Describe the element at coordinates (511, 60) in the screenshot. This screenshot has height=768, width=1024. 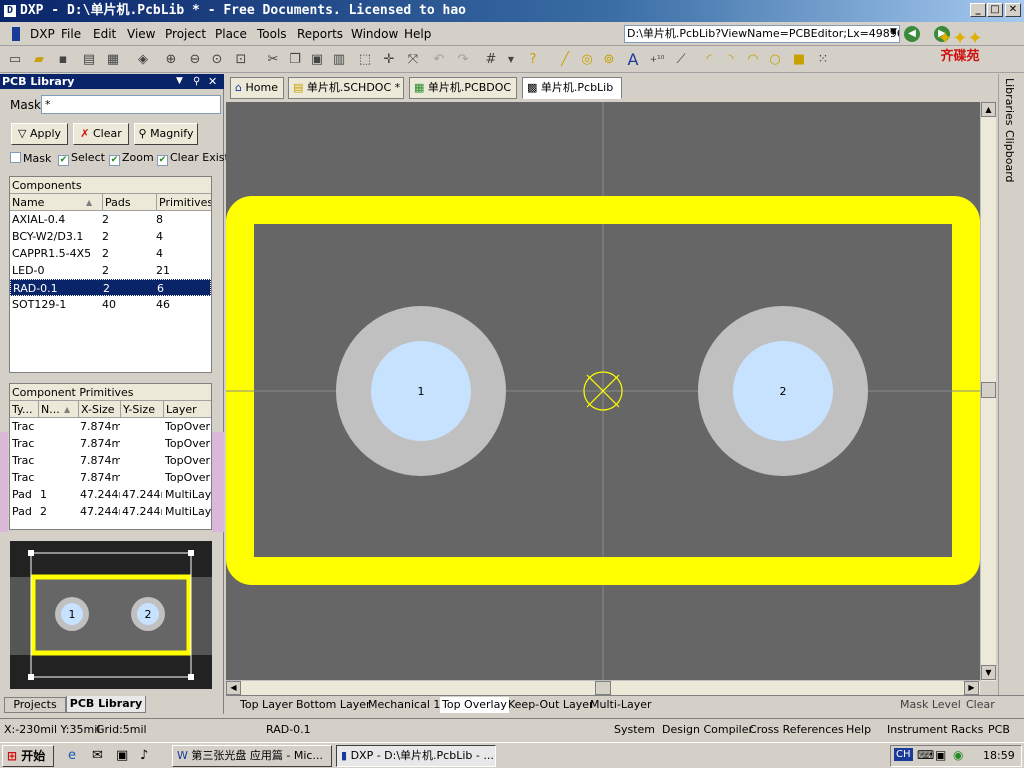
I see `grid-dropdown-icon: ▼` at that location.